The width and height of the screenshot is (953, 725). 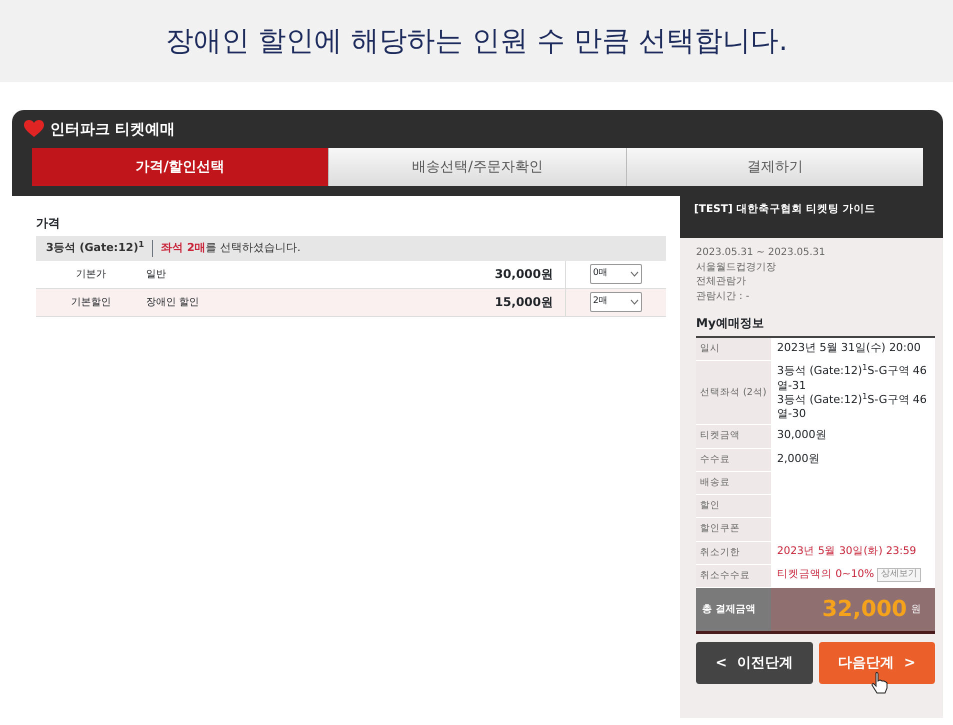 I want to click on step-tab: 배송선택/주문자확인, so click(x=477, y=167).